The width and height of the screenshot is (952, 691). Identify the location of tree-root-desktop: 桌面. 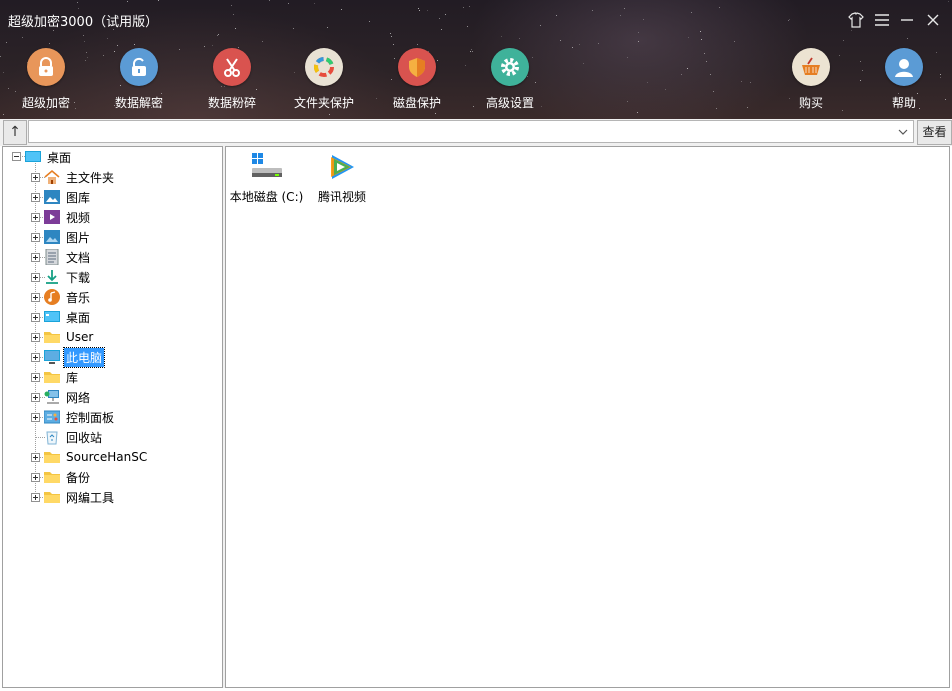
(49, 157).